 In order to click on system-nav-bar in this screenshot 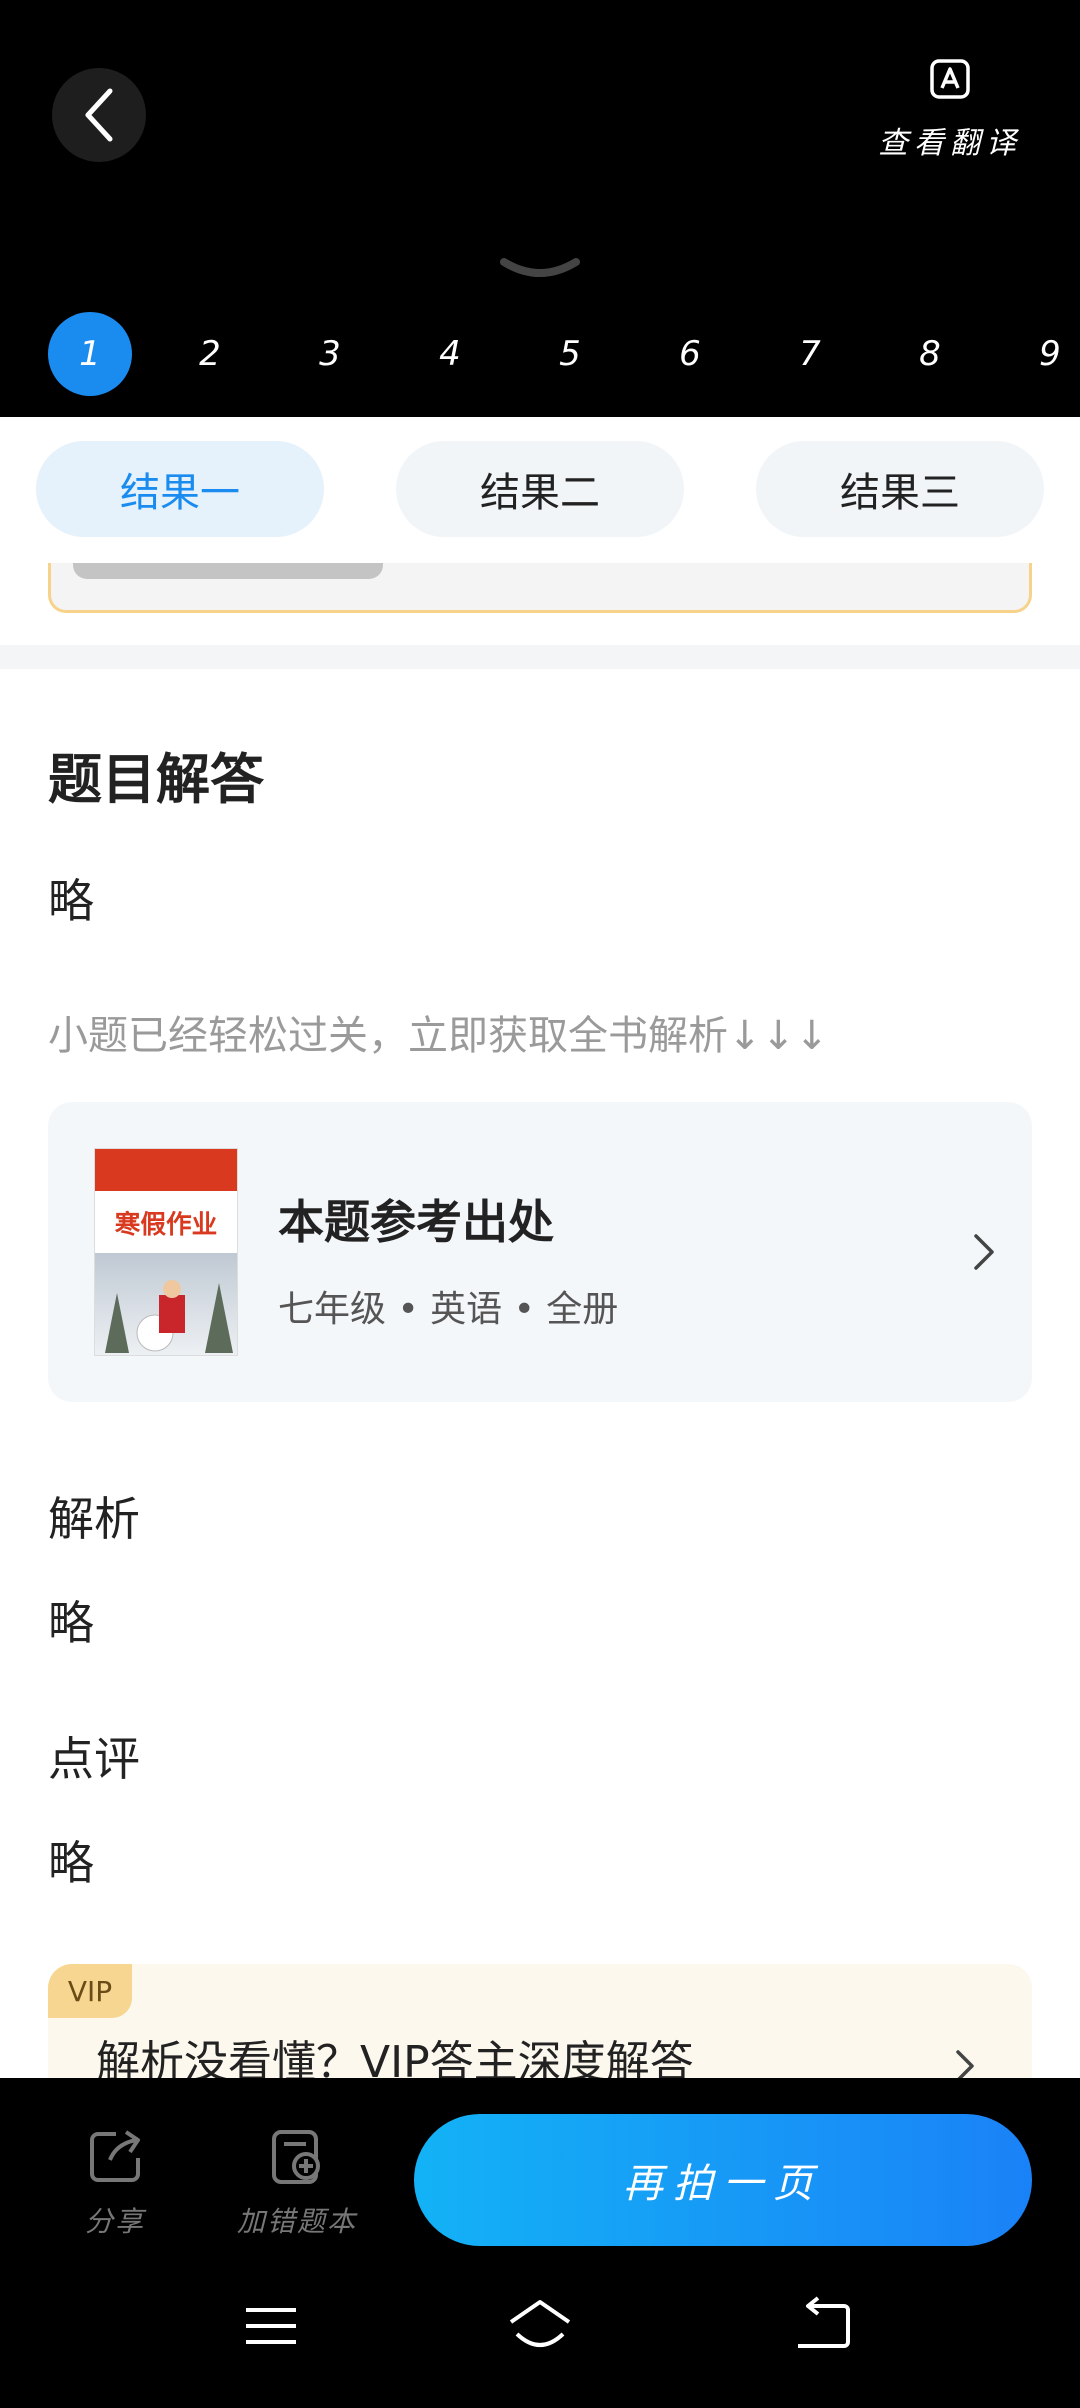, I will do `click(540, 2328)`.